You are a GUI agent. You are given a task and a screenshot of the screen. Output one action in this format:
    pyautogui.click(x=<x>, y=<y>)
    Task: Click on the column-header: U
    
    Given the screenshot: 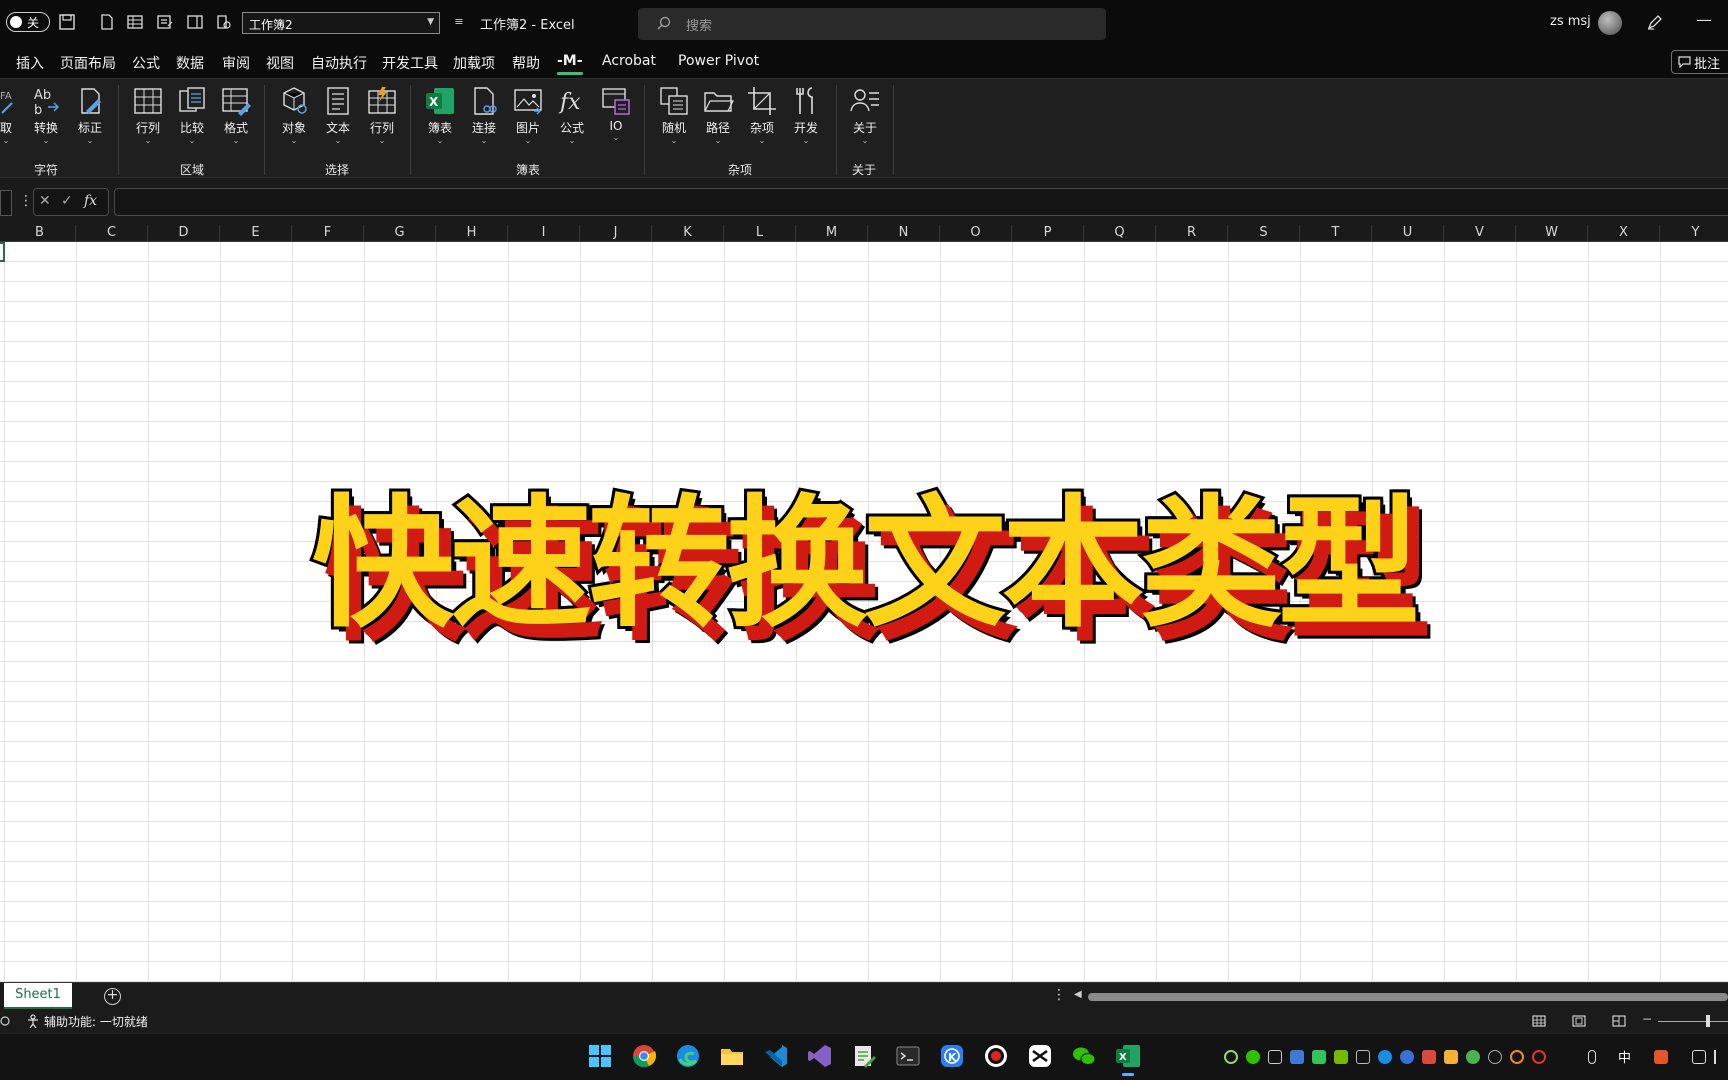 What is the action you would take?
    pyautogui.click(x=1408, y=233)
    